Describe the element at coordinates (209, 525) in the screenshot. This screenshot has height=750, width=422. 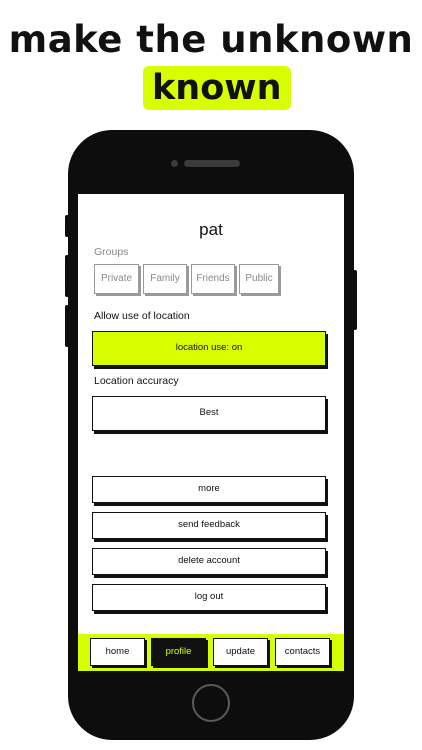
I see `send-feedback-button: send feedback` at that location.